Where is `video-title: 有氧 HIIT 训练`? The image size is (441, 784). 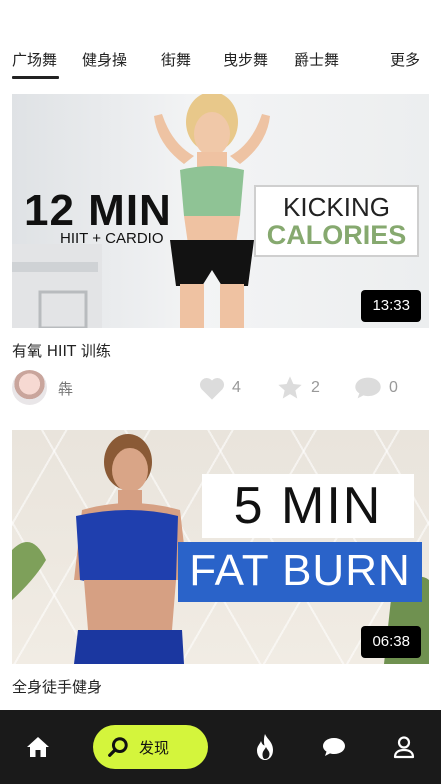
video-title: 有氧 HIIT 训练 is located at coordinates (61, 350).